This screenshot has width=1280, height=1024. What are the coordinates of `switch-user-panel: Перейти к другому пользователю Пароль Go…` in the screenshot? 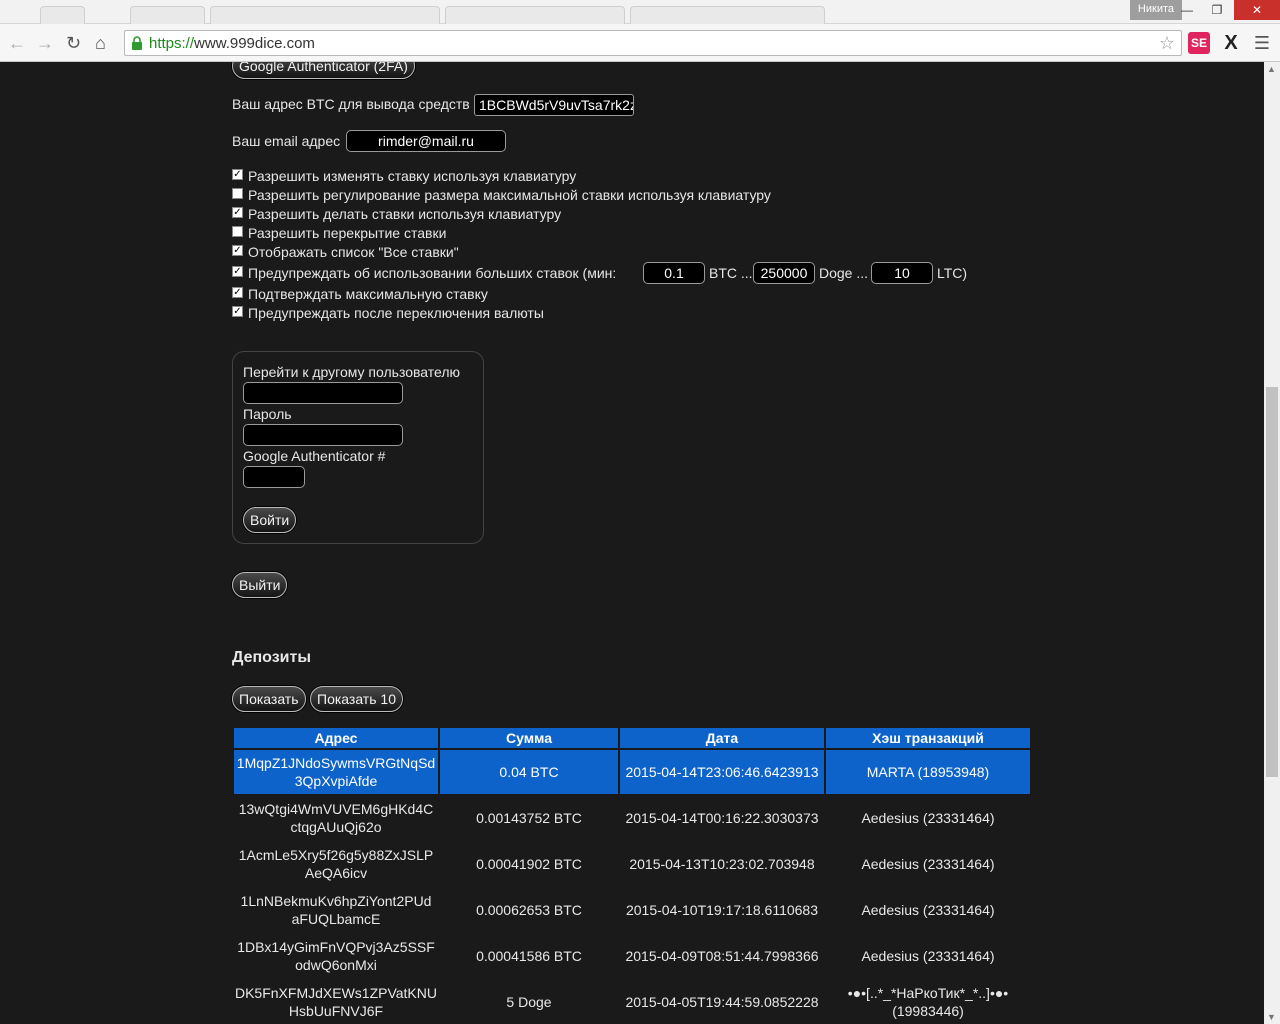 It's located at (358, 447).